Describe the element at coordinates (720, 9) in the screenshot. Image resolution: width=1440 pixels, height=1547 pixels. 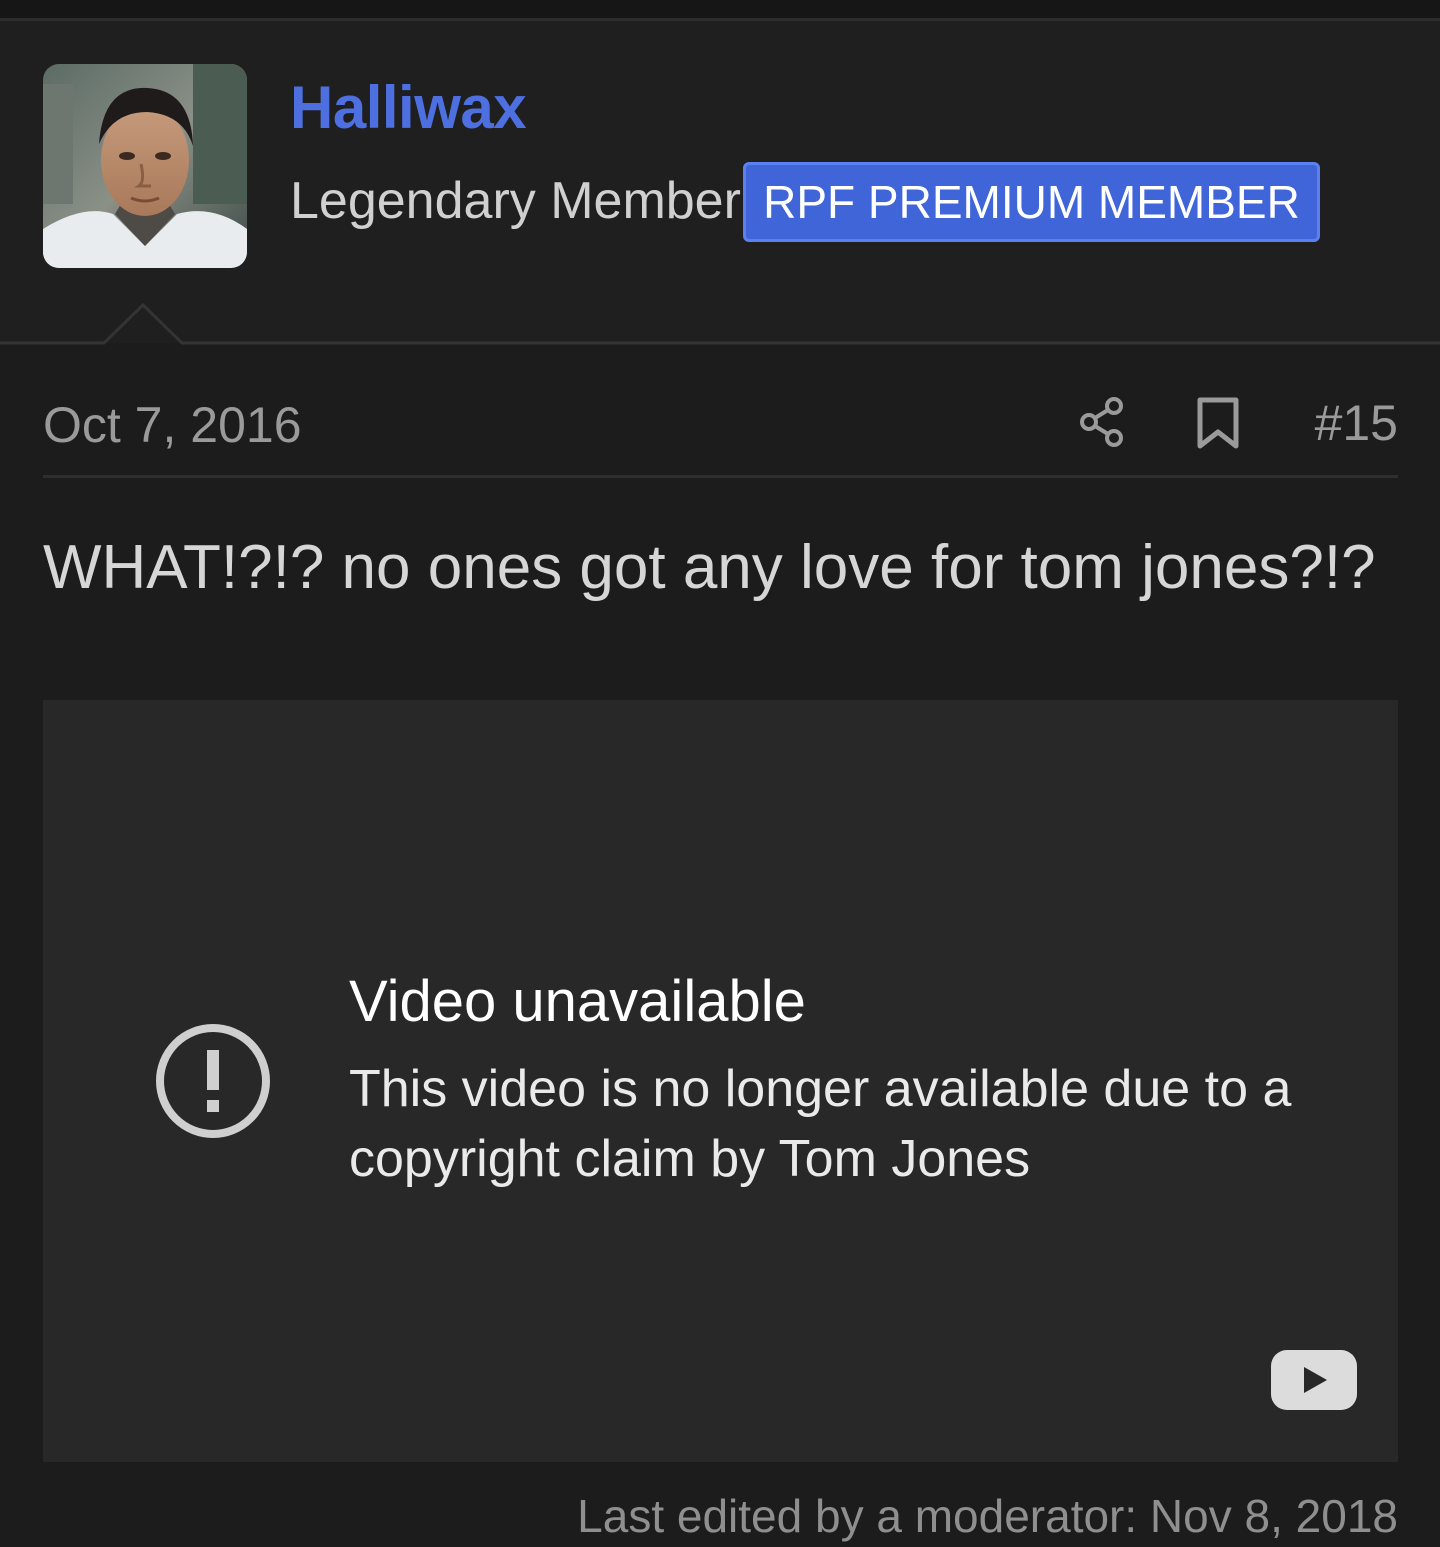
I see `previous-post-edge` at that location.